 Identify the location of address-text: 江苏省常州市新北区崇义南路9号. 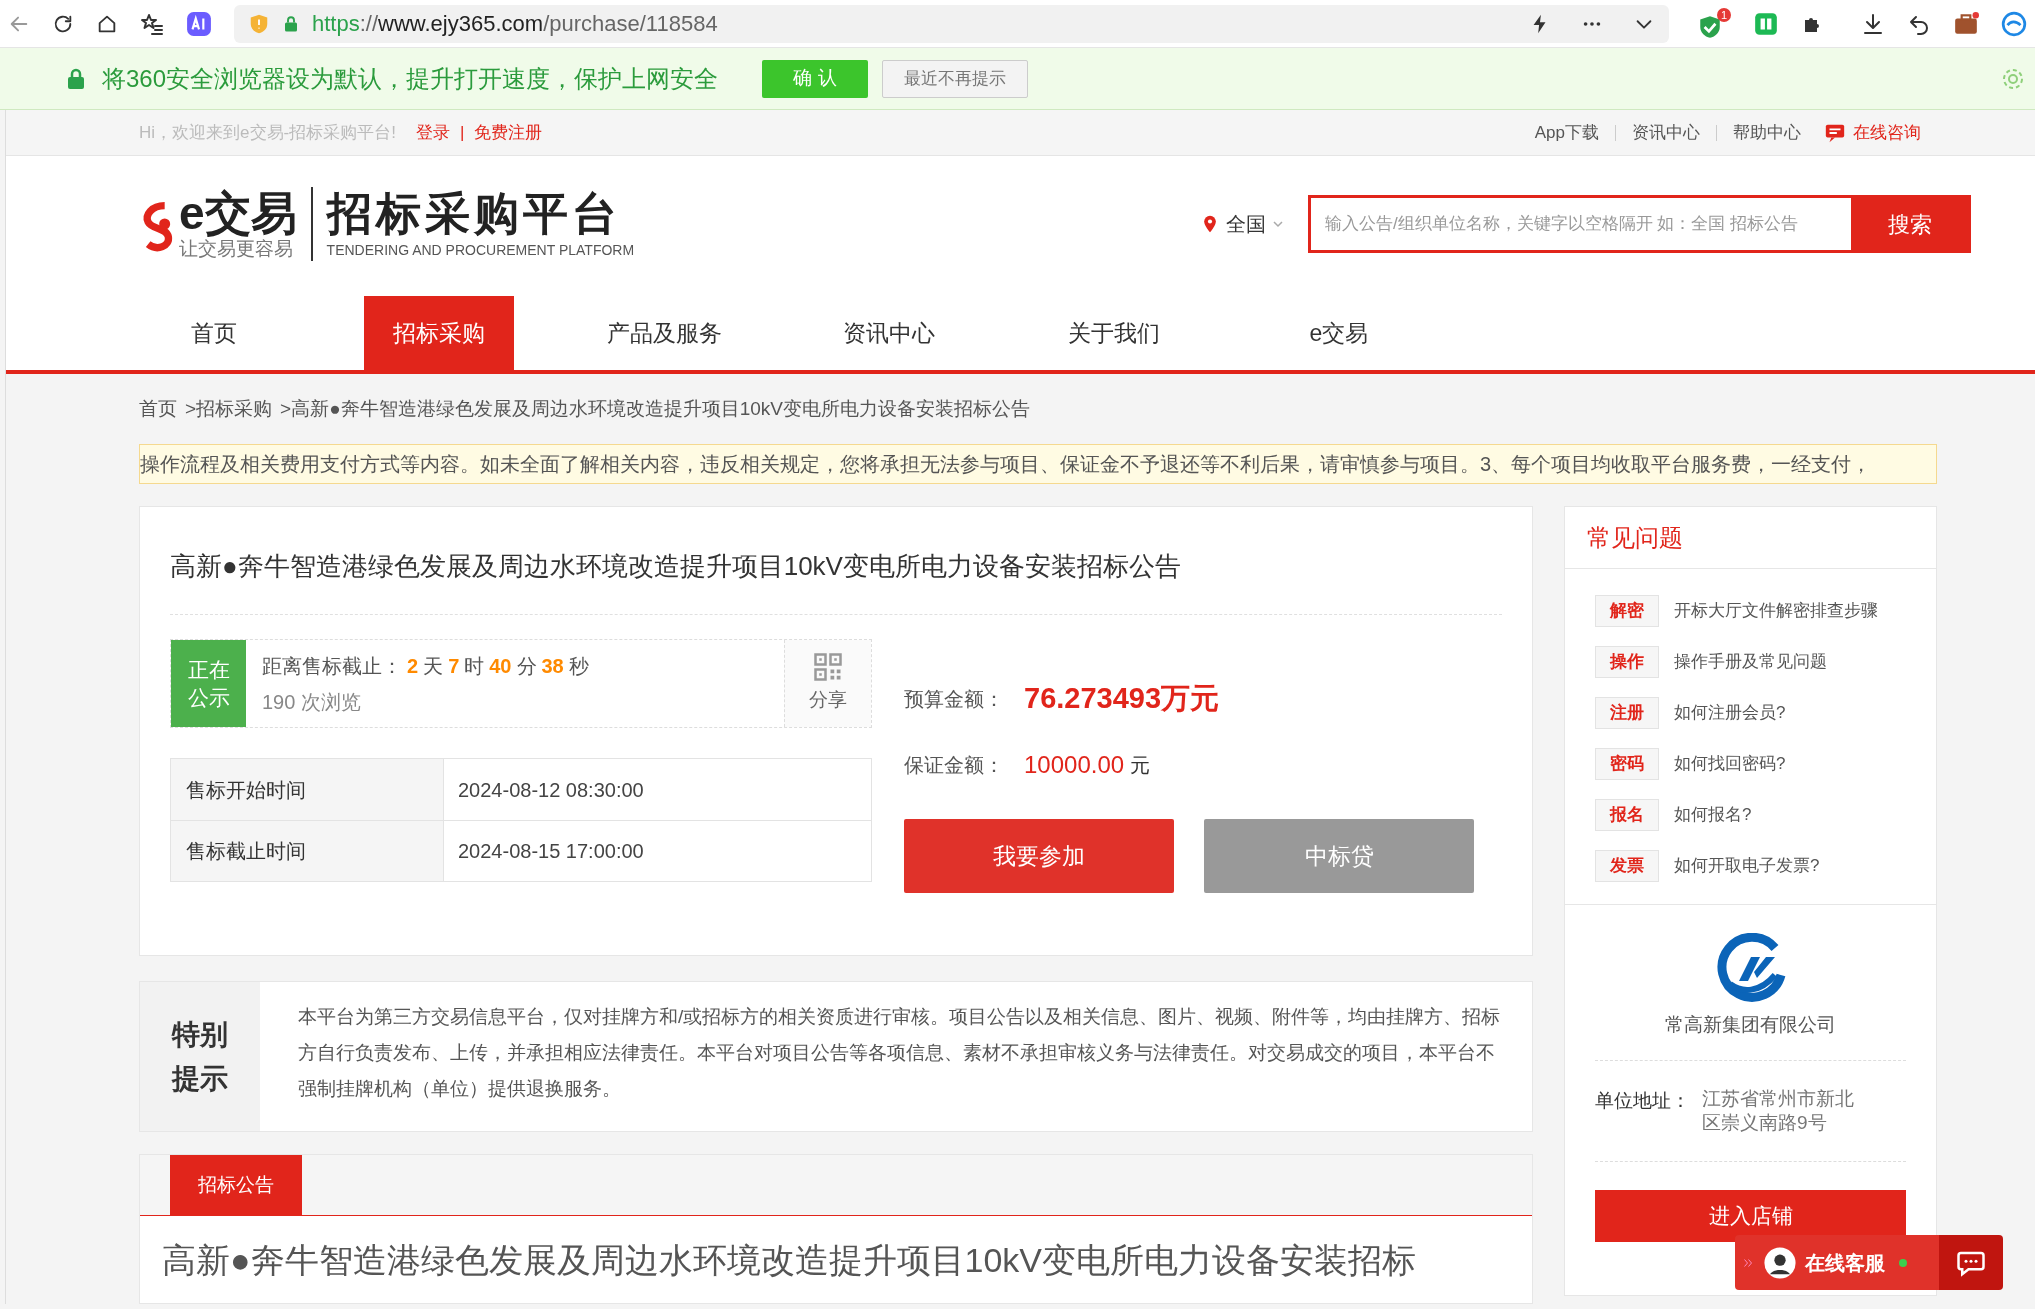
(1778, 1110).